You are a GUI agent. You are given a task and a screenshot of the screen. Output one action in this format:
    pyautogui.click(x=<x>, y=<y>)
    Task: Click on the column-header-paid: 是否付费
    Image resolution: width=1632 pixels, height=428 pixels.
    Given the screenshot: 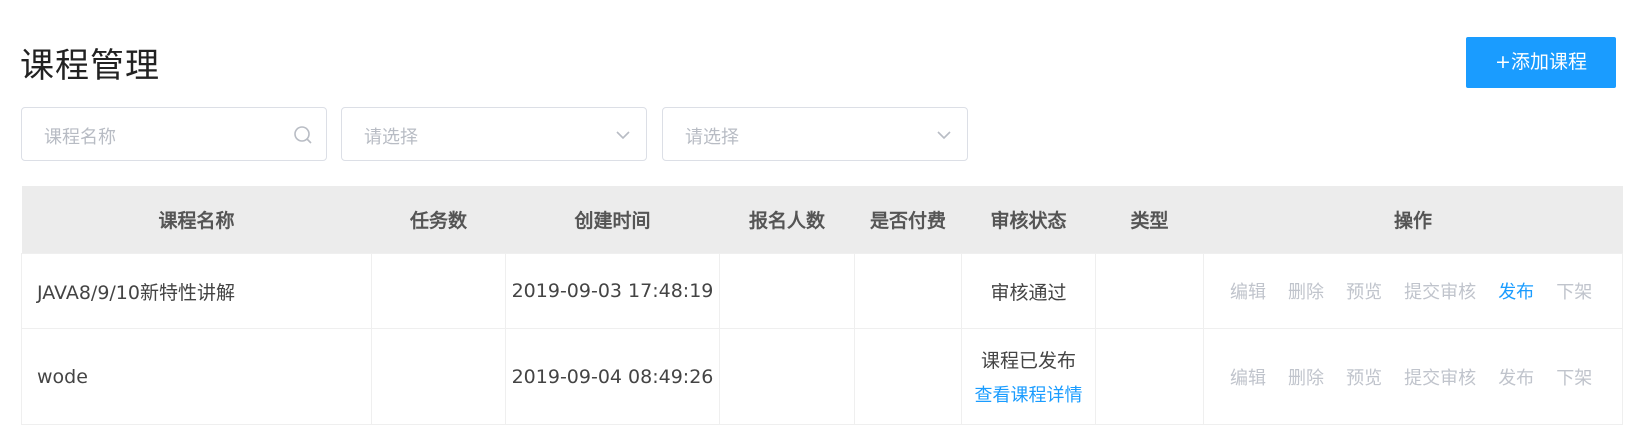 What is the action you would take?
    pyautogui.click(x=908, y=220)
    